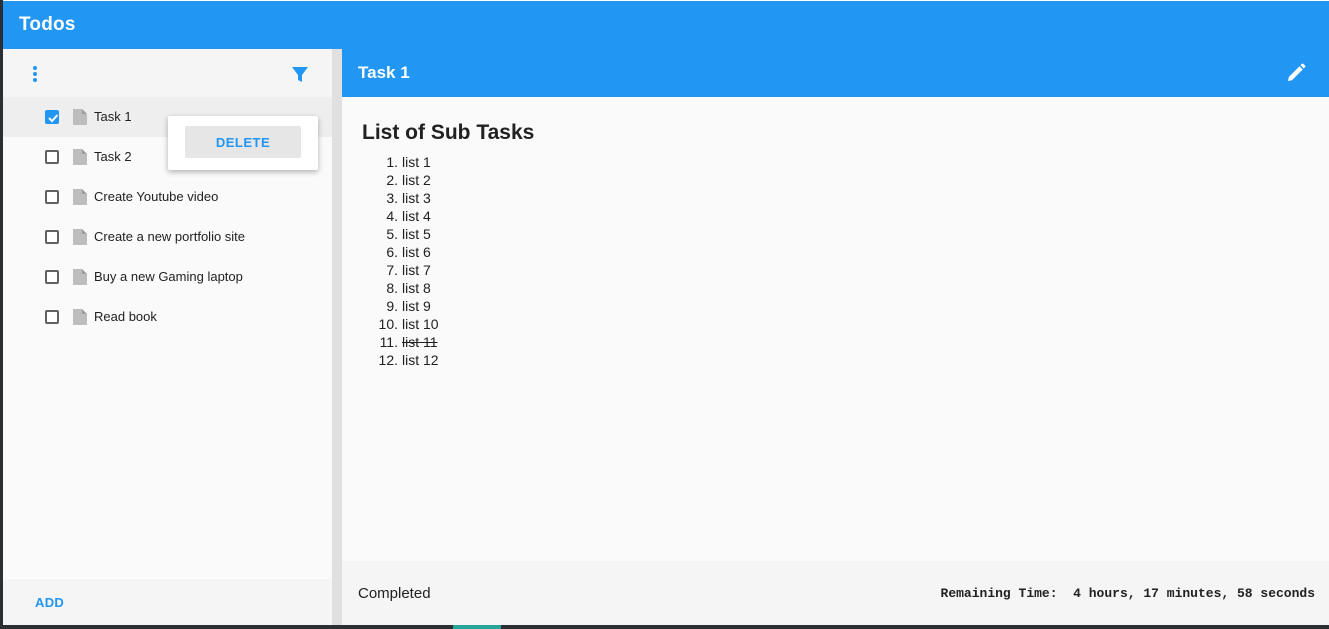 The height and width of the screenshot is (629, 1329). Describe the element at coordinates (835, 73) in the screenshot. I see `detail-header: Task 1` at that location.